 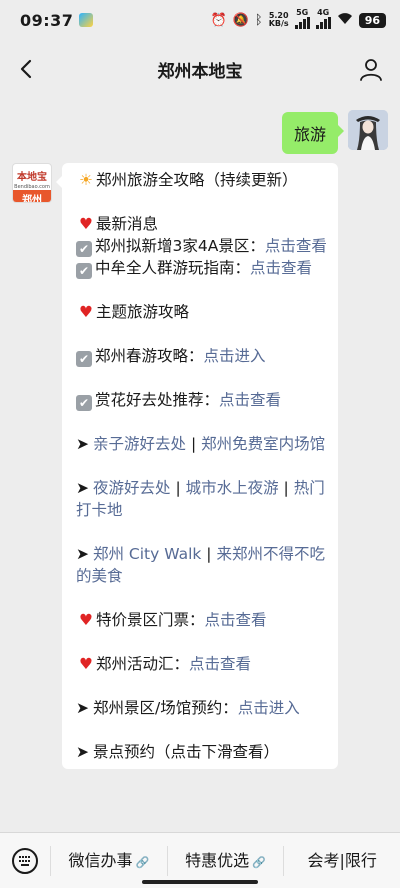 I want to click on brand-city-label: 郑州, so click(x=32, y=196).